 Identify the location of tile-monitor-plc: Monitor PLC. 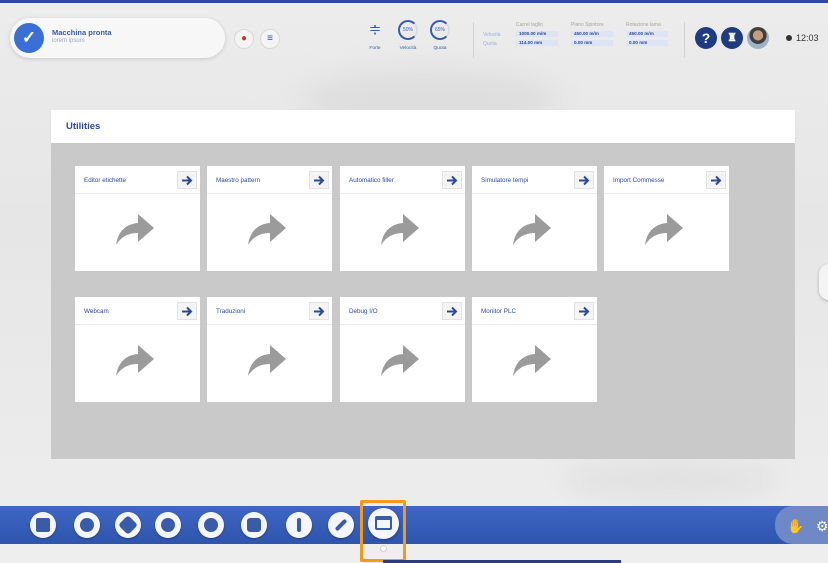
(534, 349).